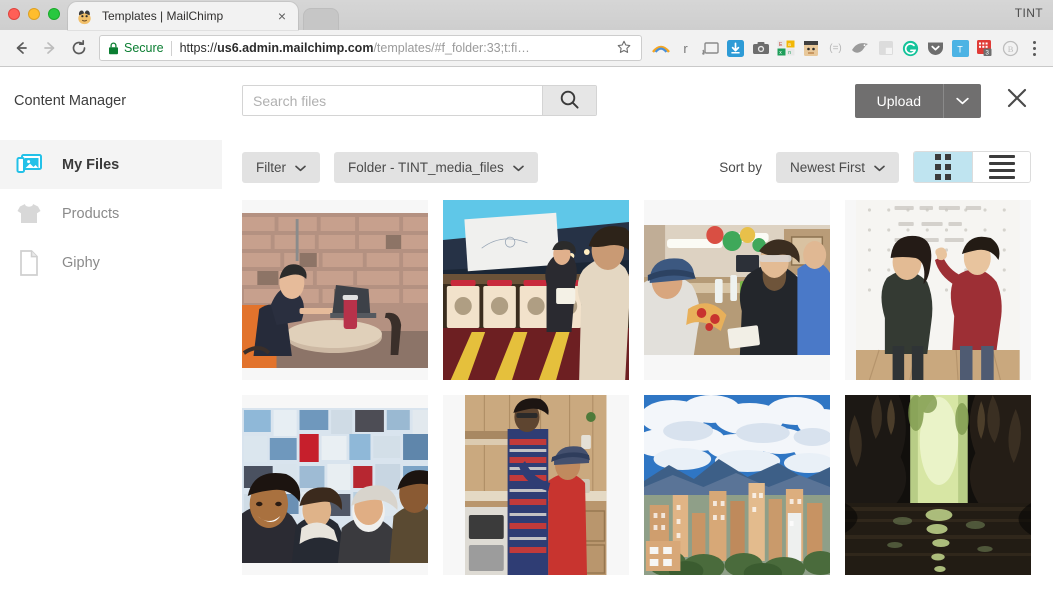 Image resolution: width=1053 pixels, height=591 pixels. I want to click on sort-value: Newest First, so click(827, 167).